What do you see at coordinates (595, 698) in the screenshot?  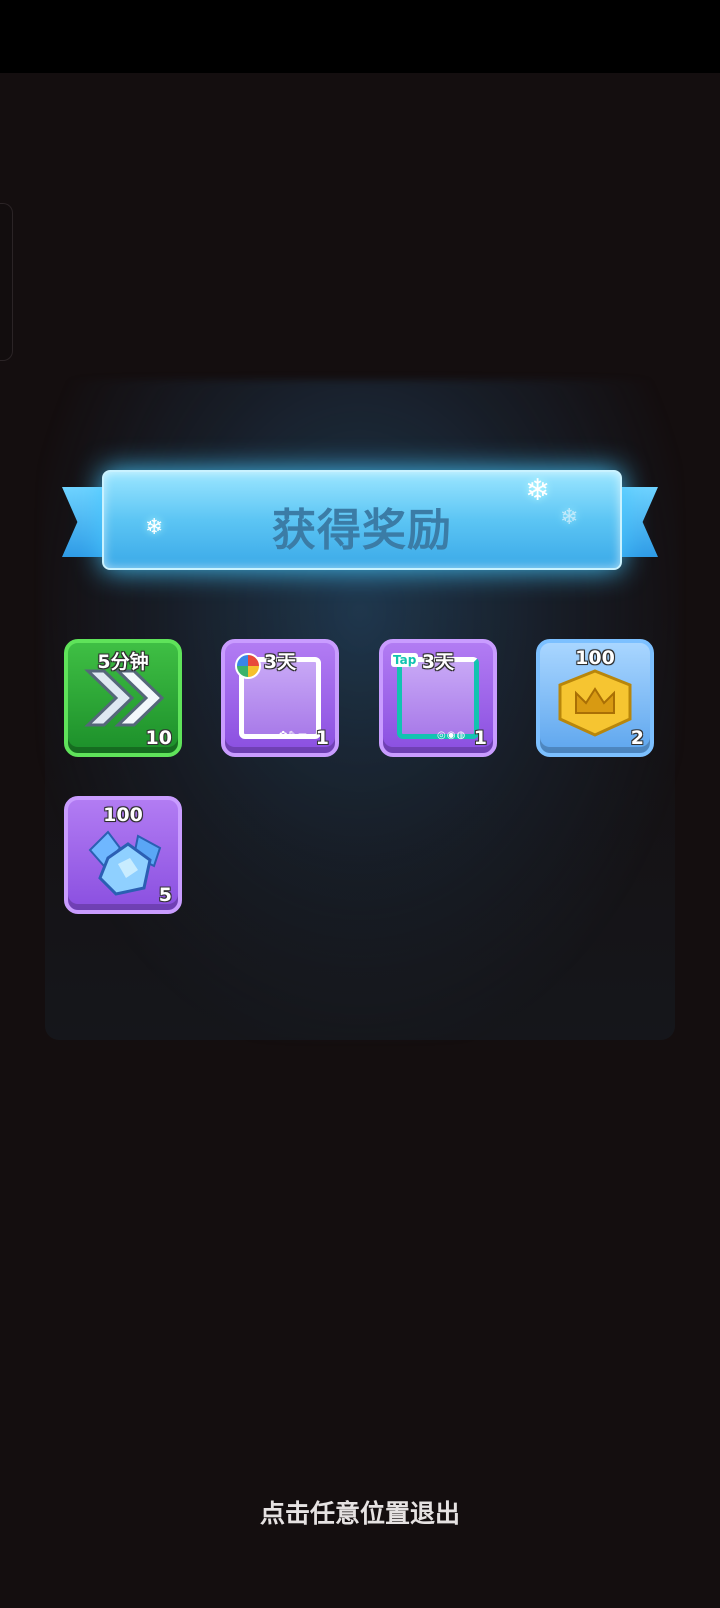 I see `reward-item-crown-badge: 100 2` at bounding box center [595, 698].